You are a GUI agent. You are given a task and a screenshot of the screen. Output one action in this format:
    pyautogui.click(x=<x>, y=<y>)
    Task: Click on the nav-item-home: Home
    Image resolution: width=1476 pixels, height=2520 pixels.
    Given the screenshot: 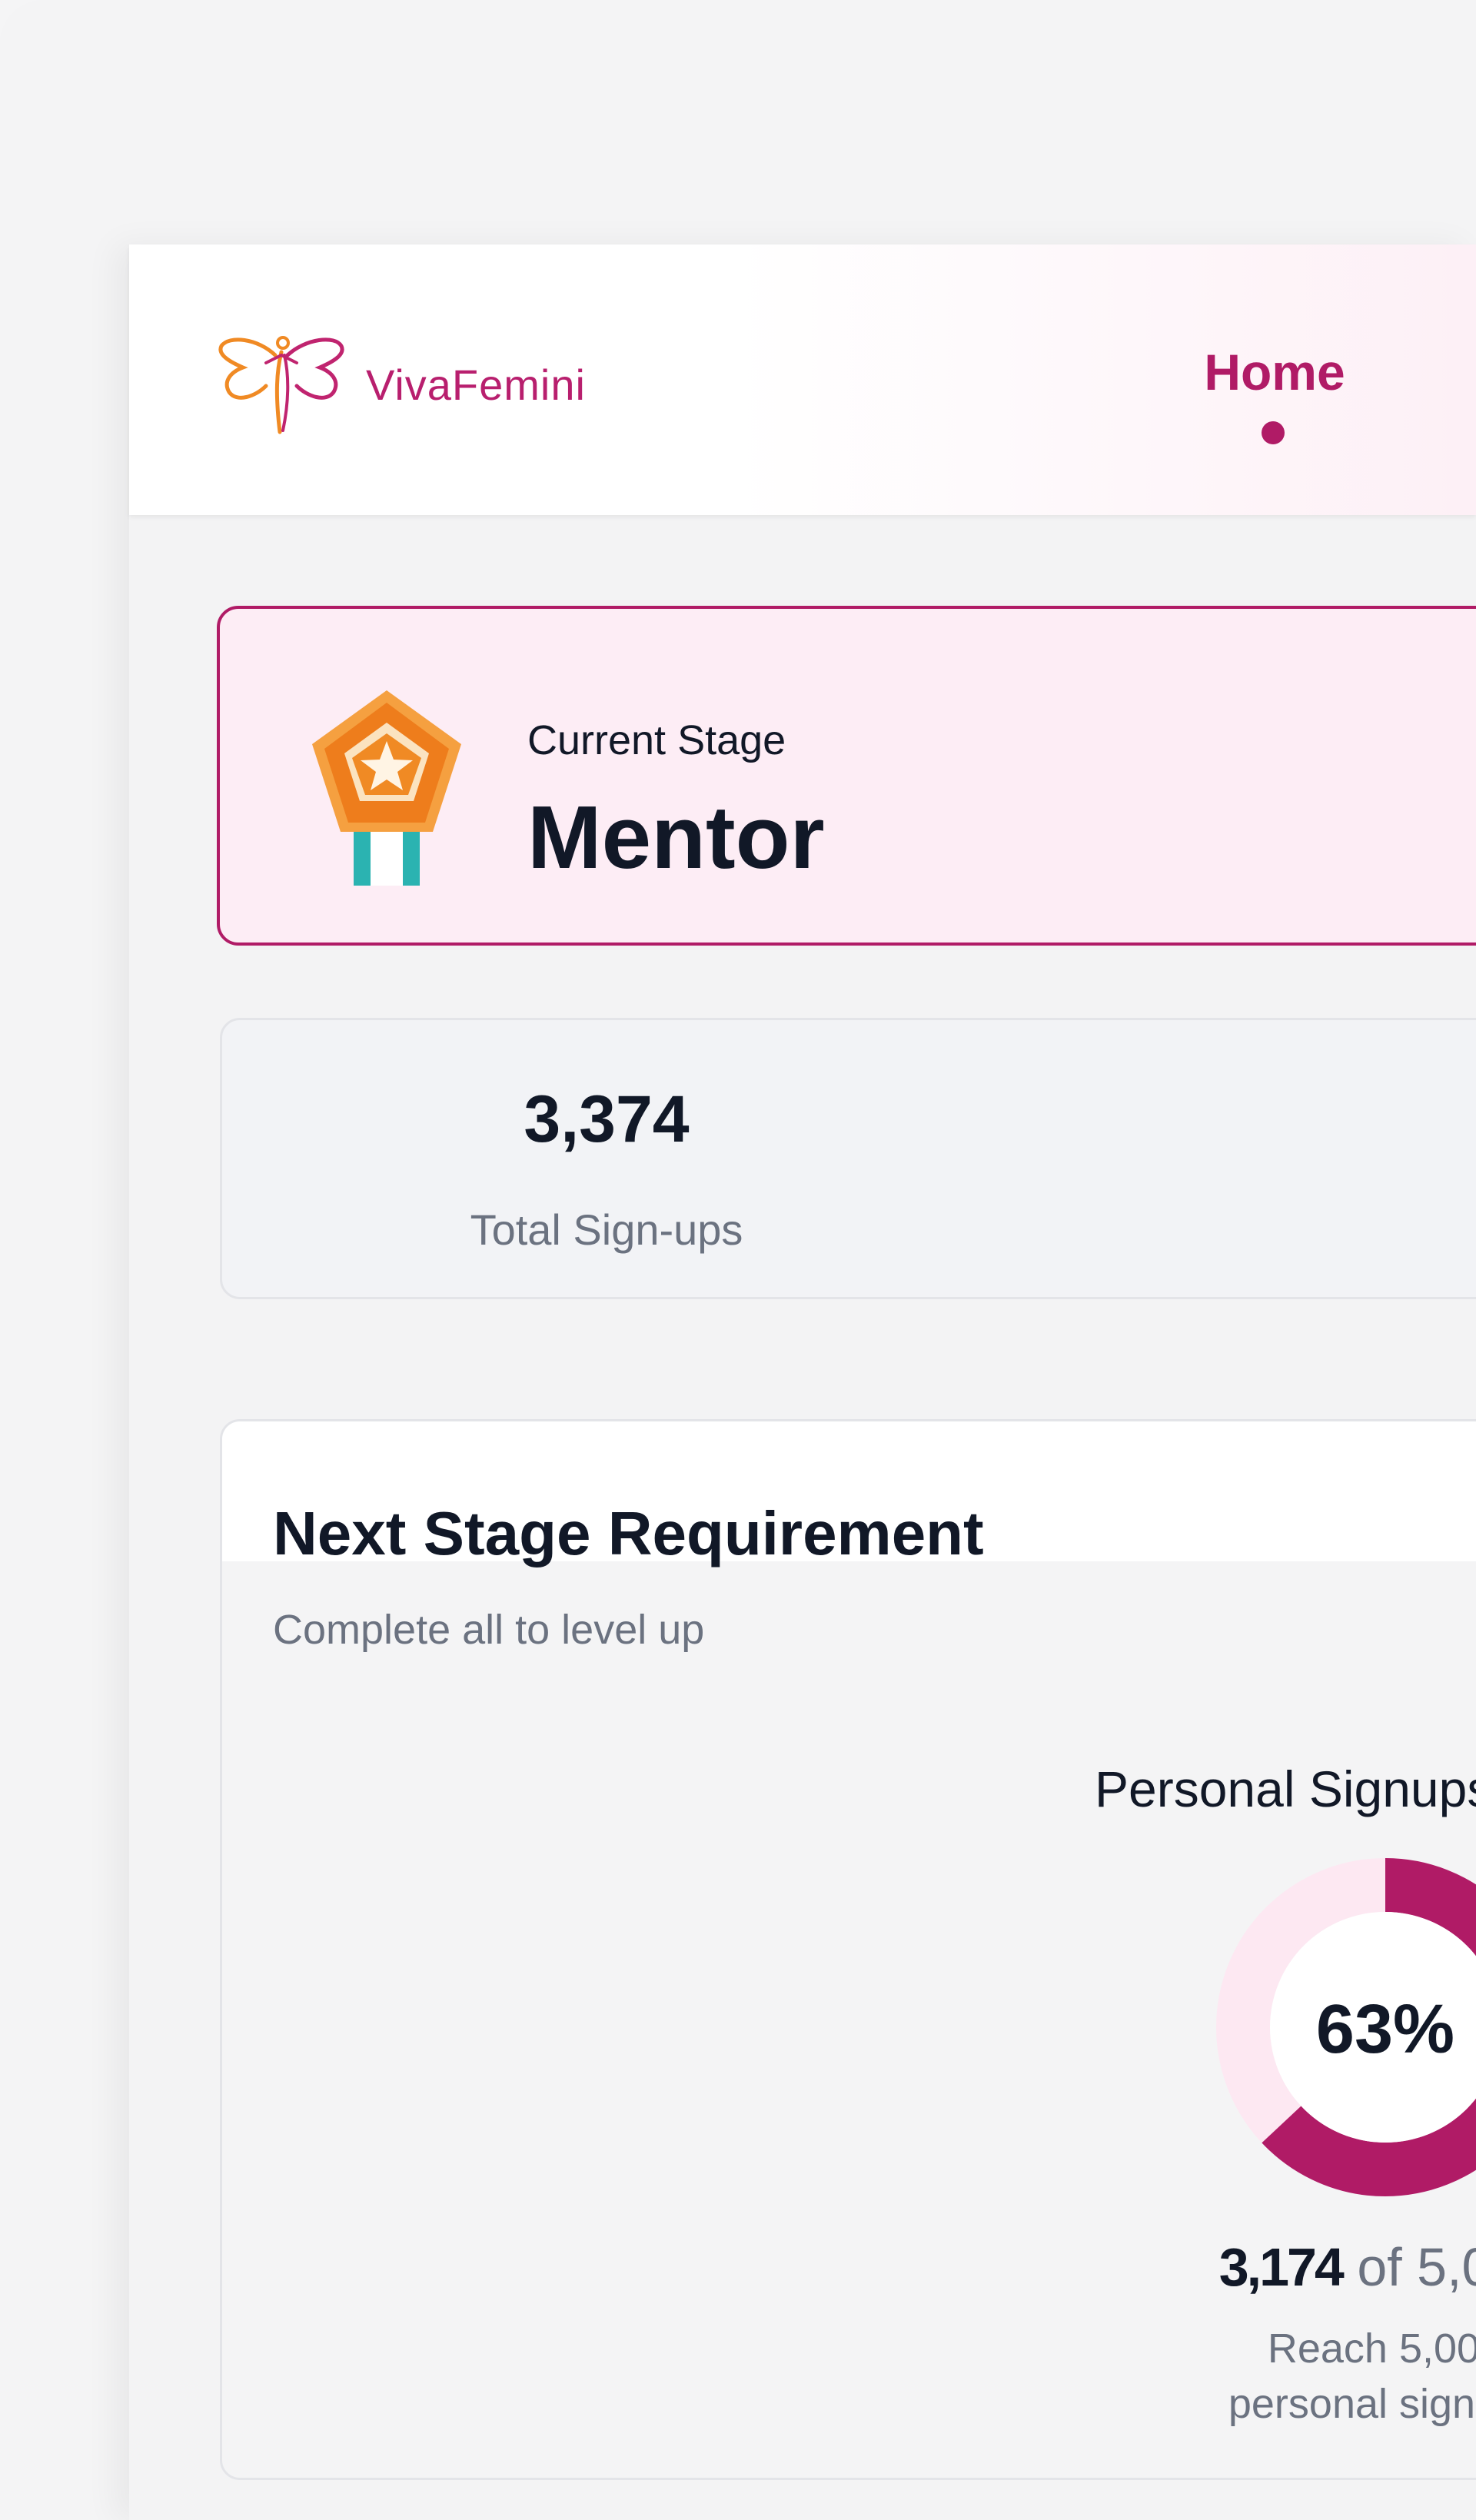 What is the action you would take?
    pyautogui.click(x=1274, y=372)
    